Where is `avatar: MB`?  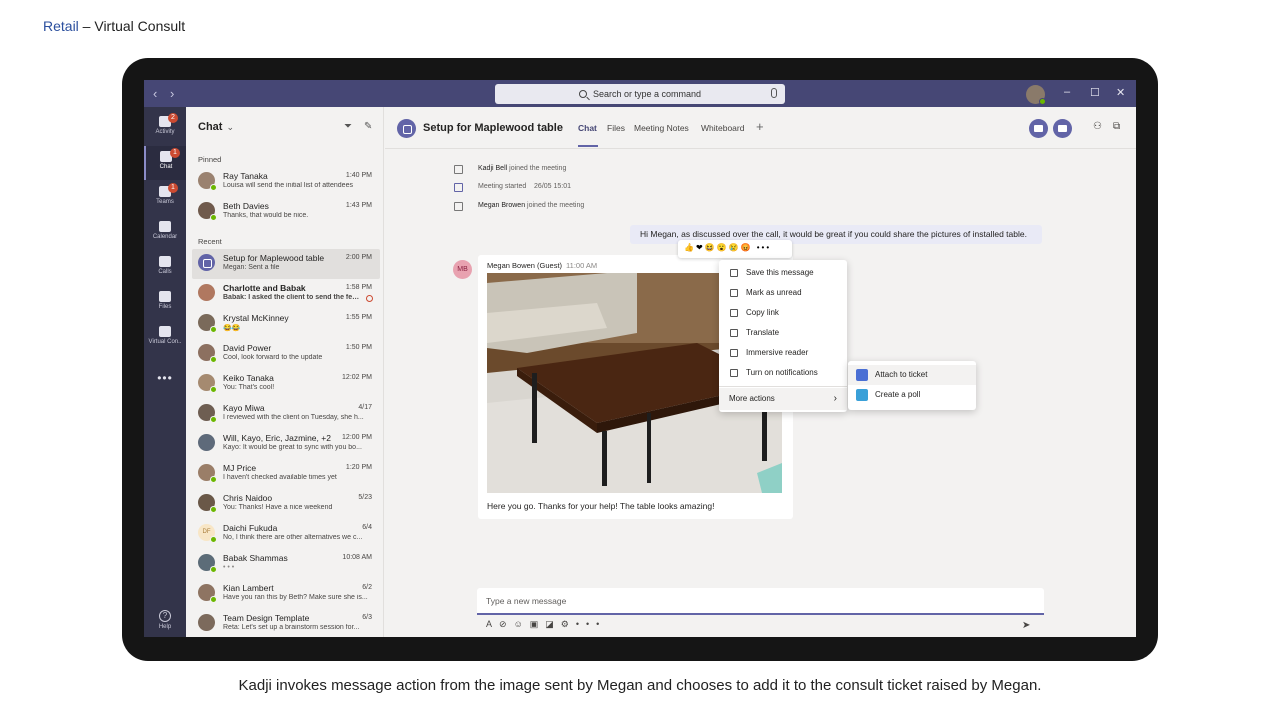
avatar: MB is located at coordinates (462, 269).